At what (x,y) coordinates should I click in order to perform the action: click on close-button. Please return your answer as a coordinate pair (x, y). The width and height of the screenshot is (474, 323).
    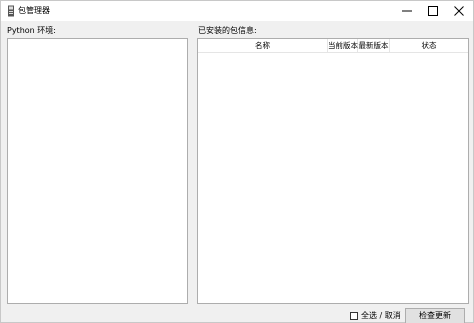
    Looking at the image, I should click on (459, 11).